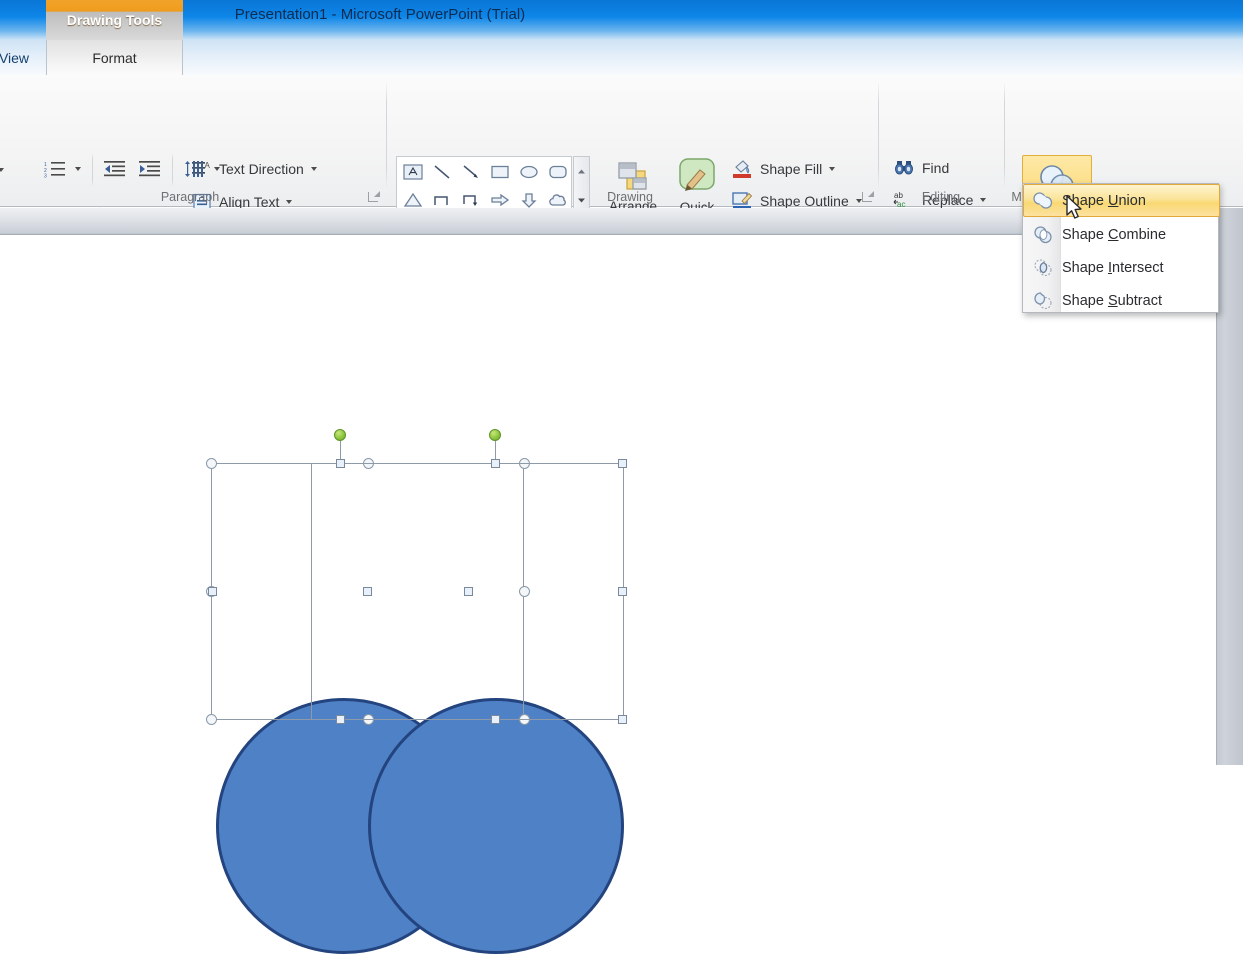 The width and height of the screenshot is (1243, 954). Describe the element at coordinates (211, 463) in the screenshot. I see `selection-handle-corner-tl-left` at that location.